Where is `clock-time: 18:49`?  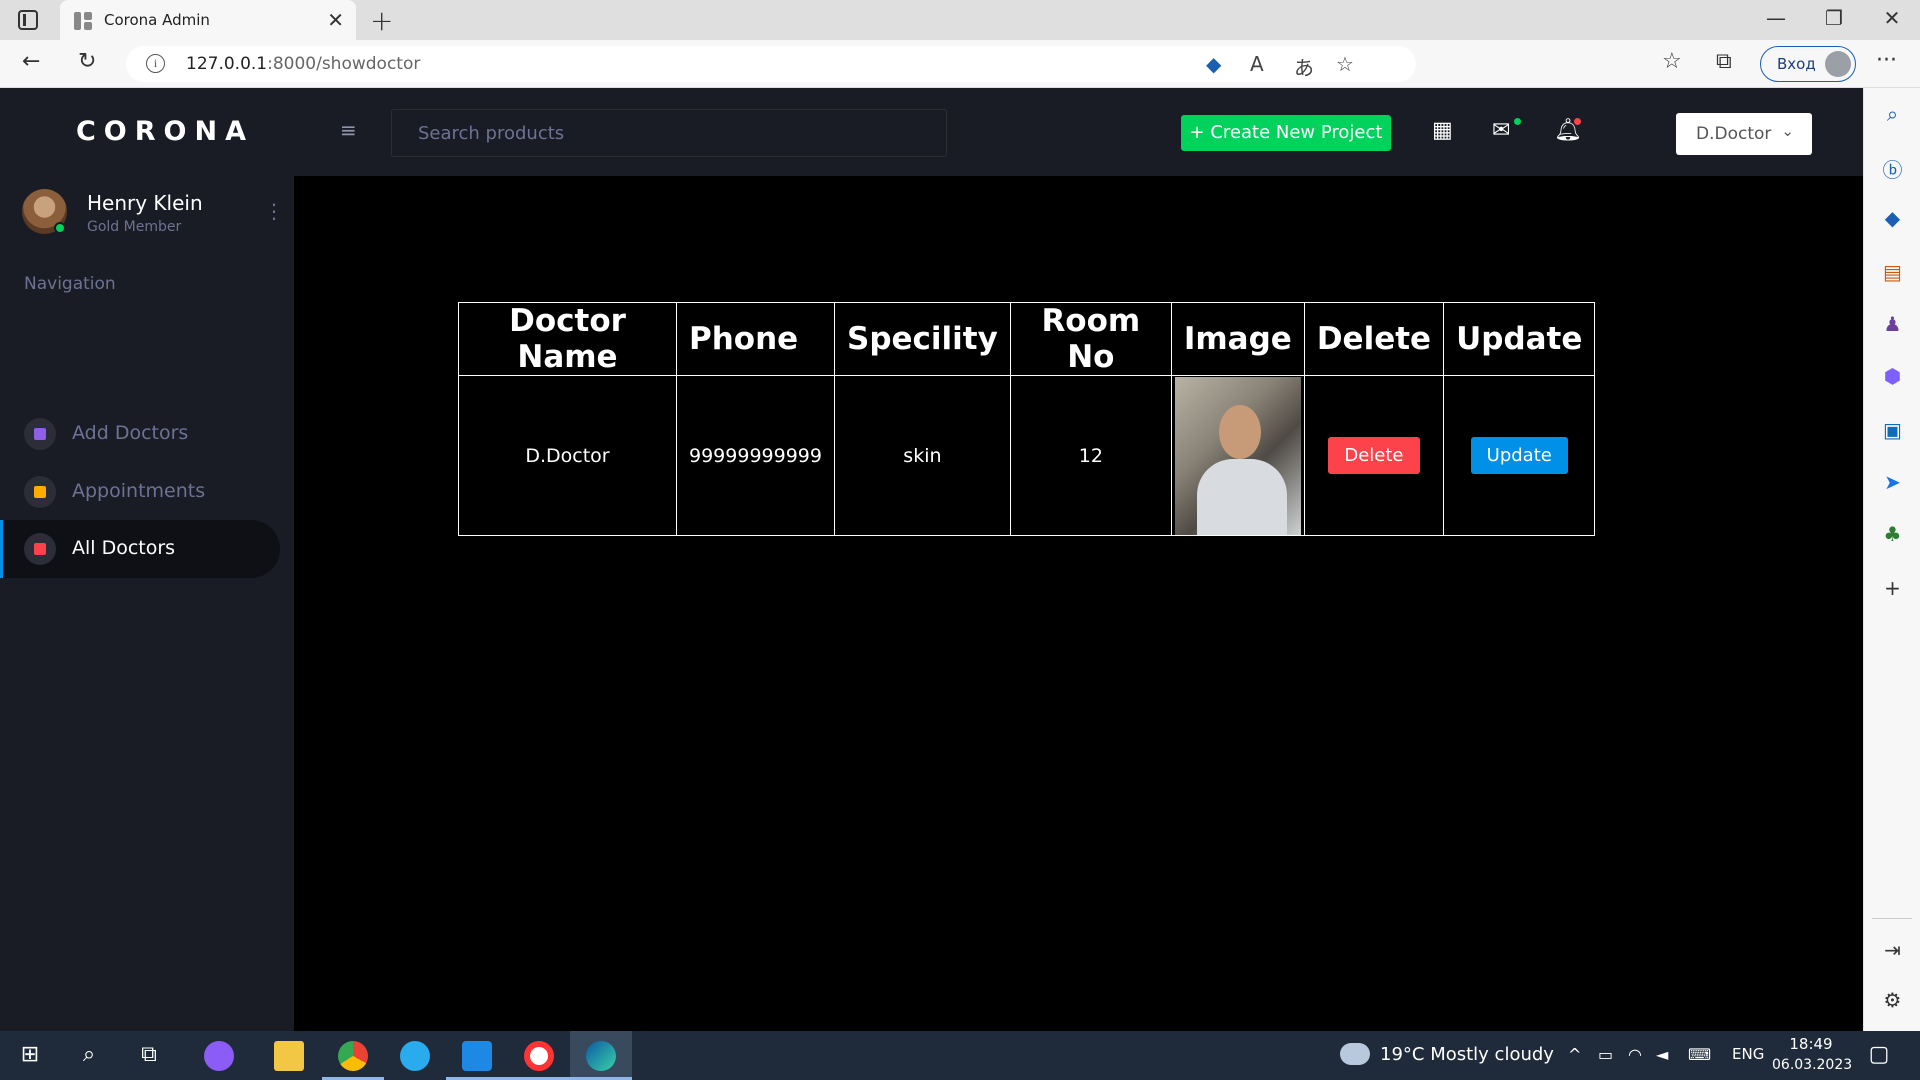 clock-time: 18:49 is located at coordinates (1811, 1044).